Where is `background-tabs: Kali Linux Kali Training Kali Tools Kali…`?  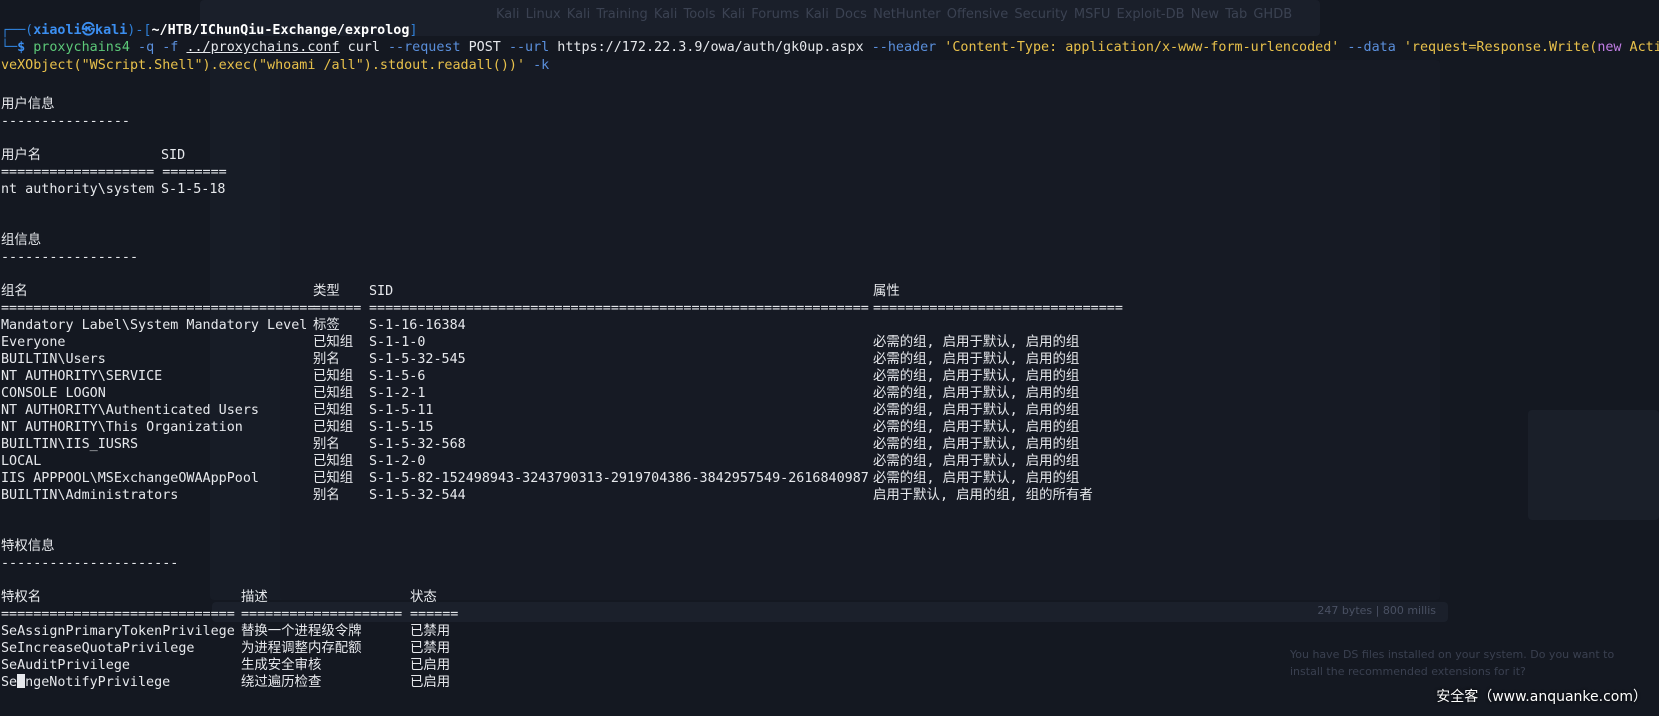
background-tabs: Kali Linux Kali Training Kali Tools Kali… is located at coordinates (894, 14).